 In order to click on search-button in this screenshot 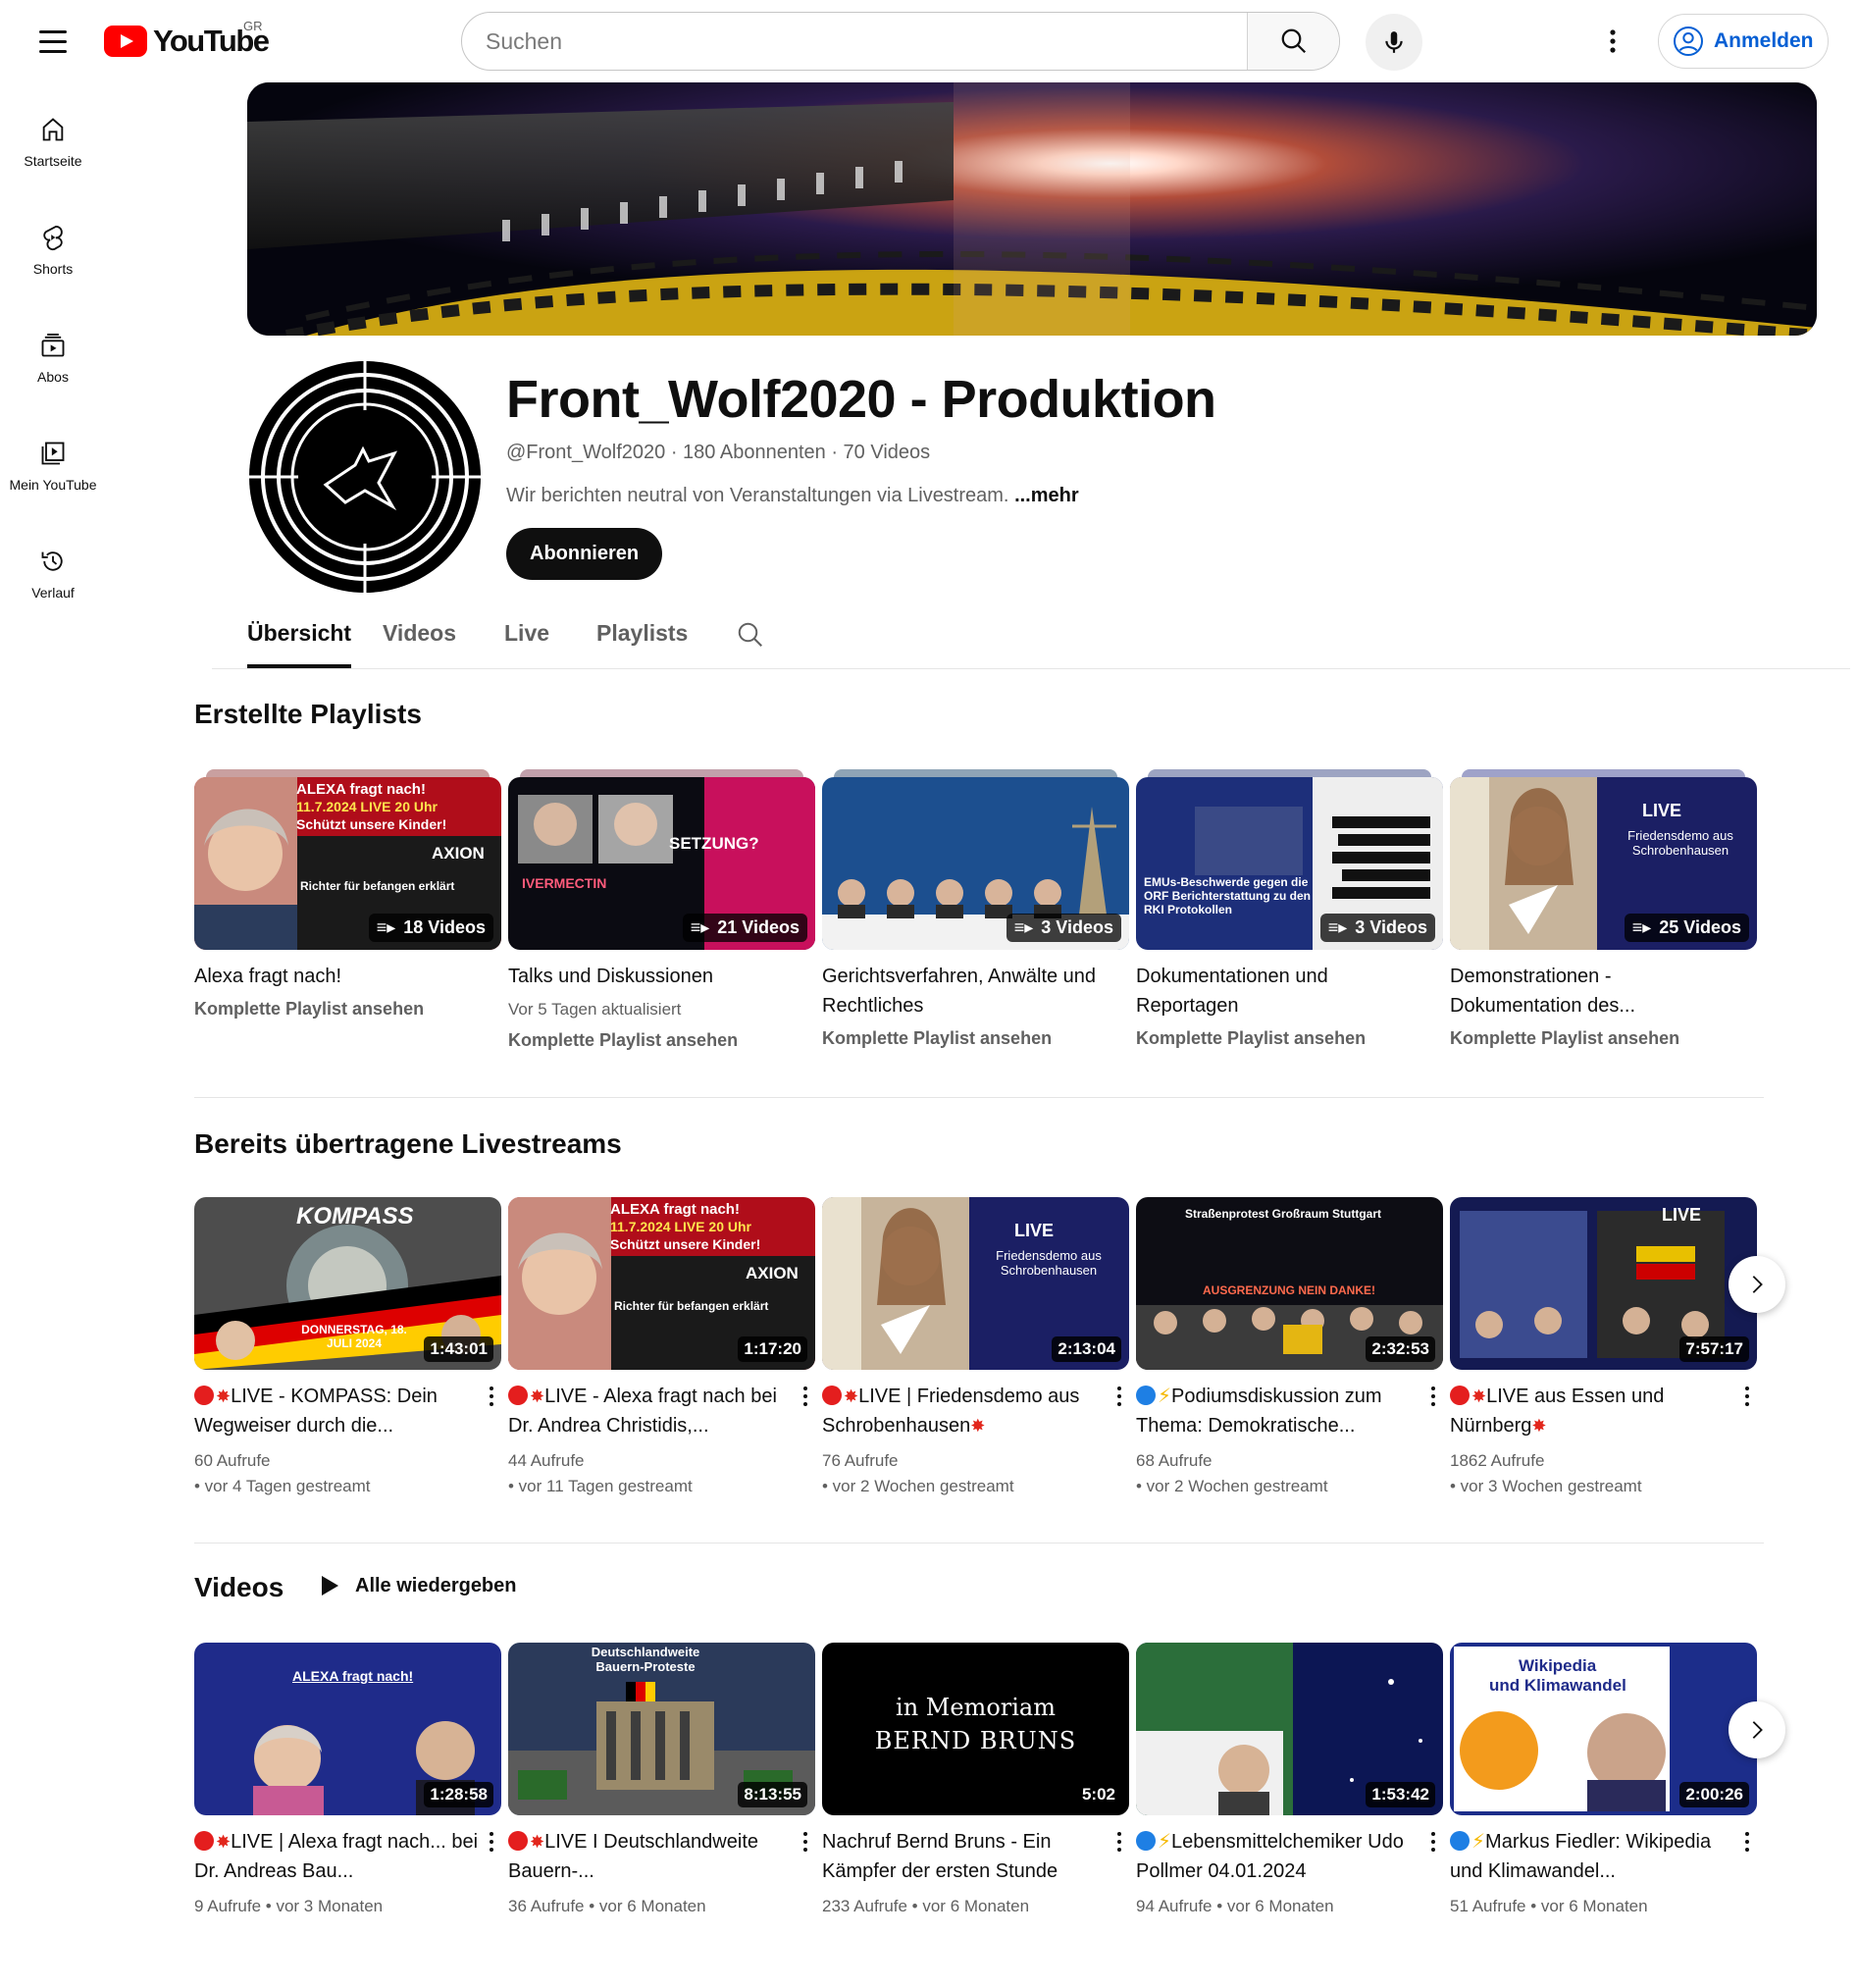, I will do `click(1293, 41)`.